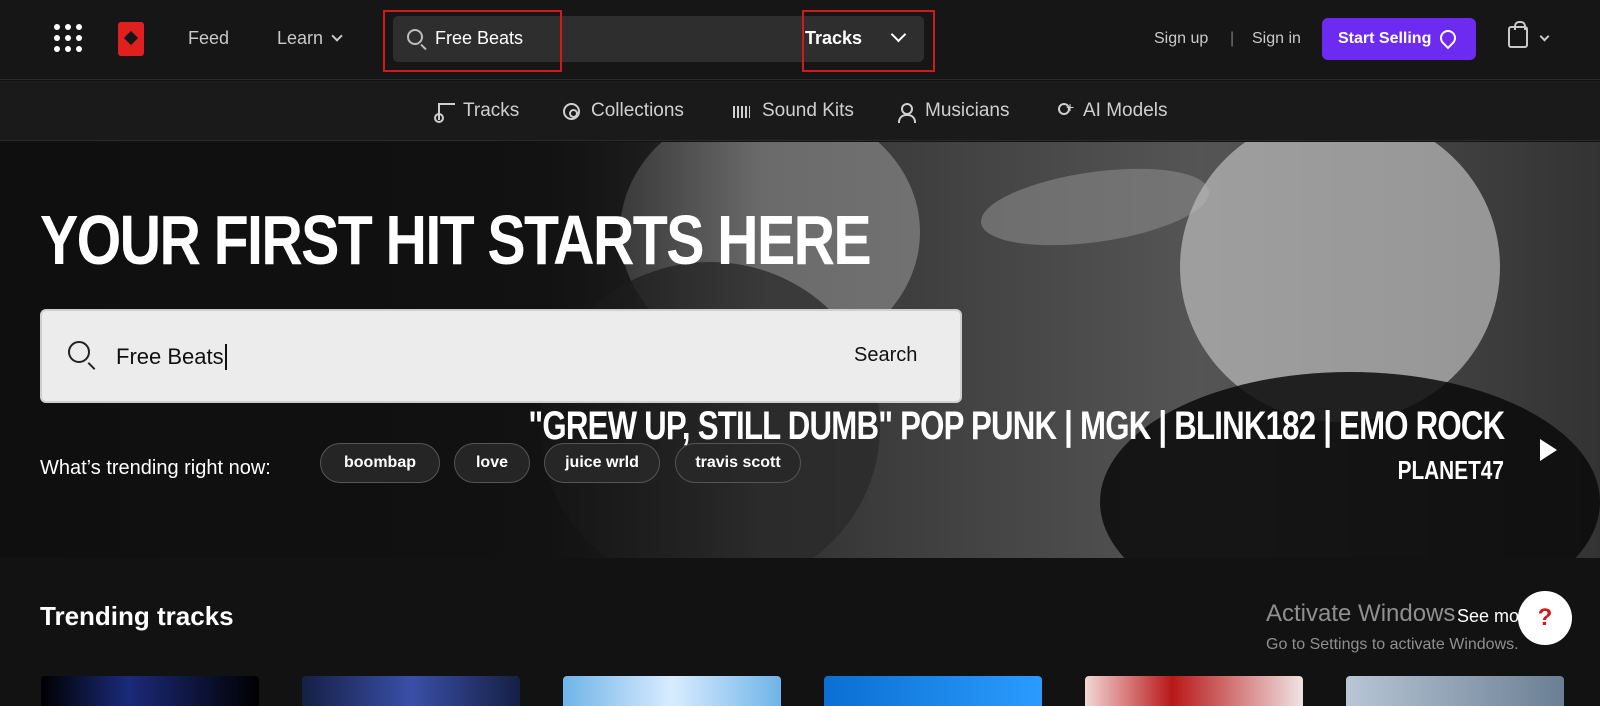 The height and width of the screenshot is (706, 1600). What do you see at coordinates (906, 113) in the screenshot?
I see `user-icon` at bounding box center [906, 113].